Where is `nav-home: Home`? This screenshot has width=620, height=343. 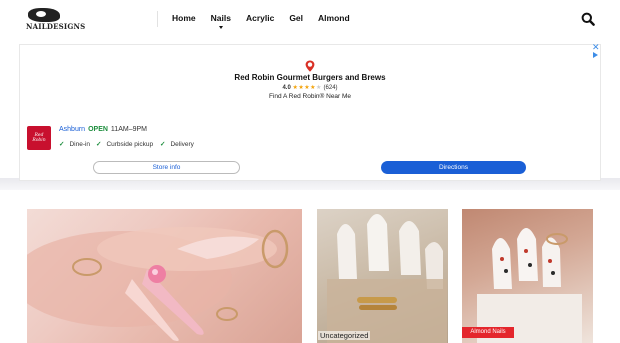
nav-home: Home is located at coordinates (184, 20).